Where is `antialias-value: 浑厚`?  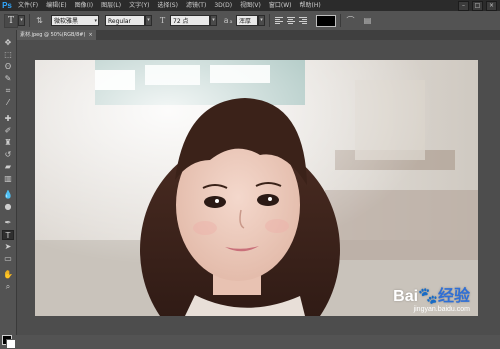
antialias-value: 浑厚 is located at coordinates (245, 21).